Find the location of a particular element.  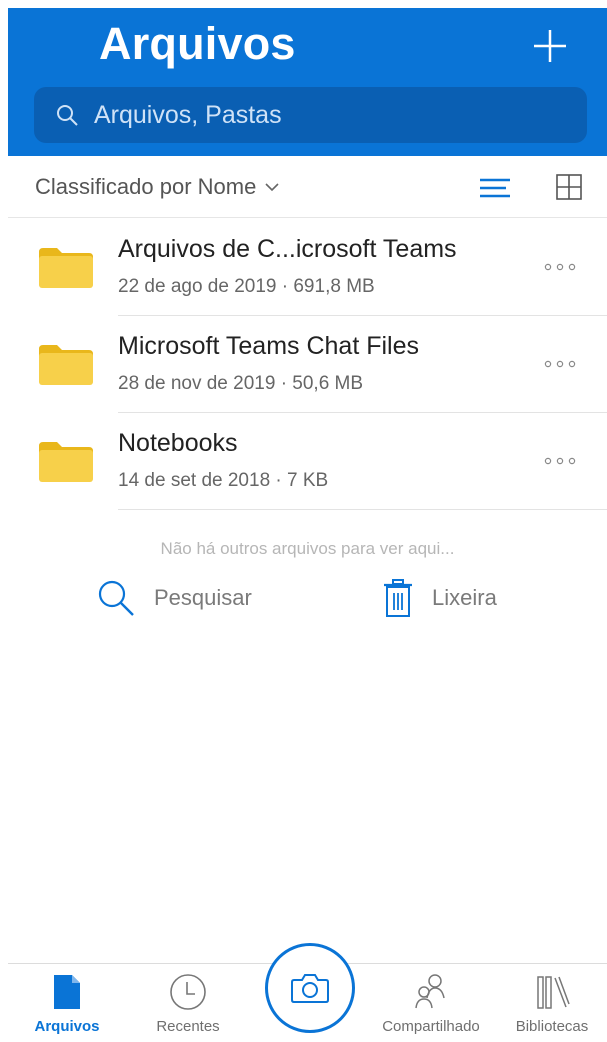

file-meta: 14 de set de 2018 · 7 KB is located at coordinates (223, 480).